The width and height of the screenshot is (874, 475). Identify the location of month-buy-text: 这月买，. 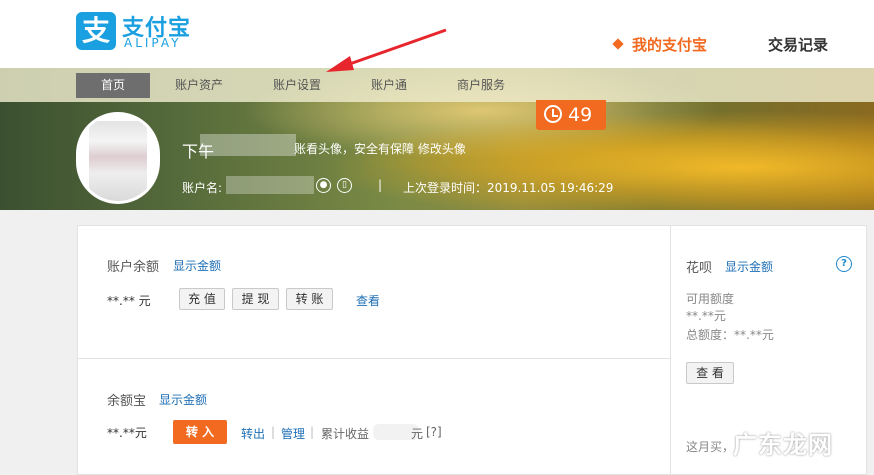
(710, 447).